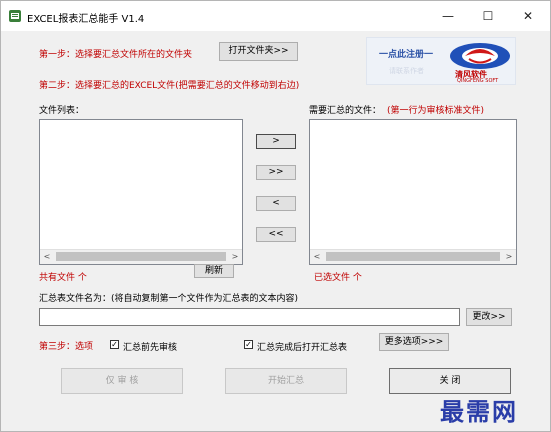 This screenshot has width=551, height=432. Describe the element at coordinates (450, 381) in the screenshot. I see `close-button: 关 闭` at that location.